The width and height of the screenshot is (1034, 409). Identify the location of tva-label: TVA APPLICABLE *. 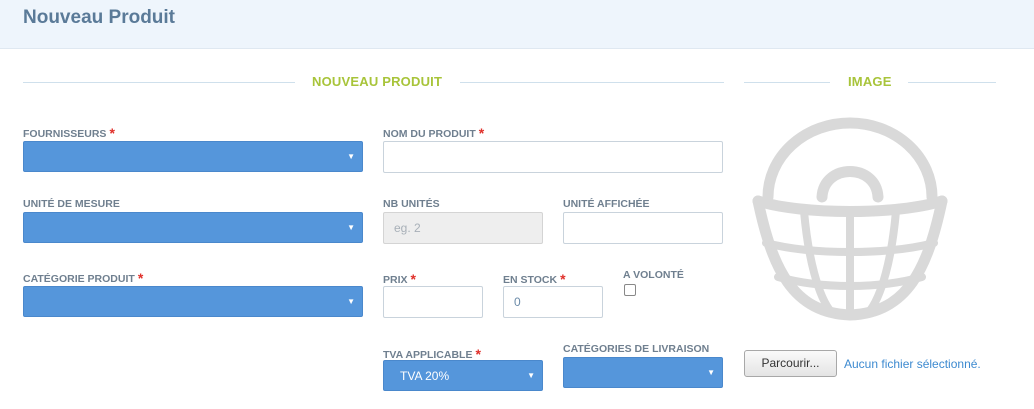
(432, 354).